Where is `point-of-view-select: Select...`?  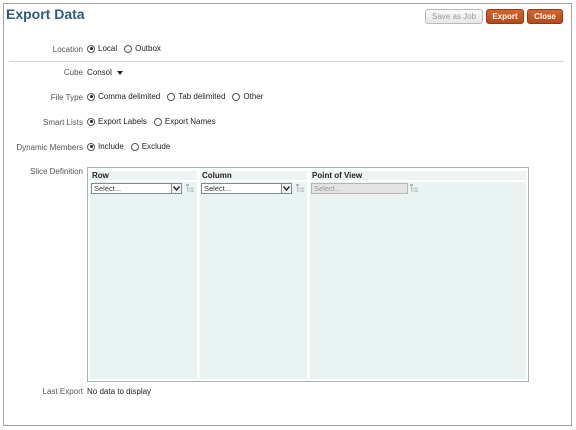
point-of-view-select: Select... is located at coordinates (359, 188).